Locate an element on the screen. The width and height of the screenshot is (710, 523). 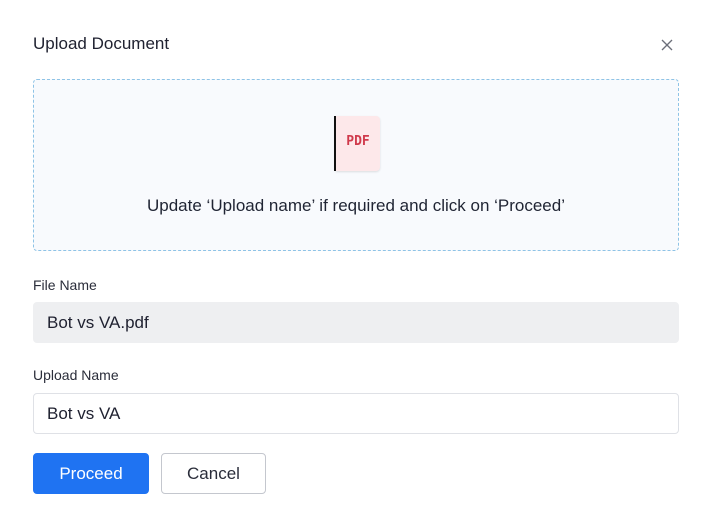
close-icon is located at coordinates (667, 45).